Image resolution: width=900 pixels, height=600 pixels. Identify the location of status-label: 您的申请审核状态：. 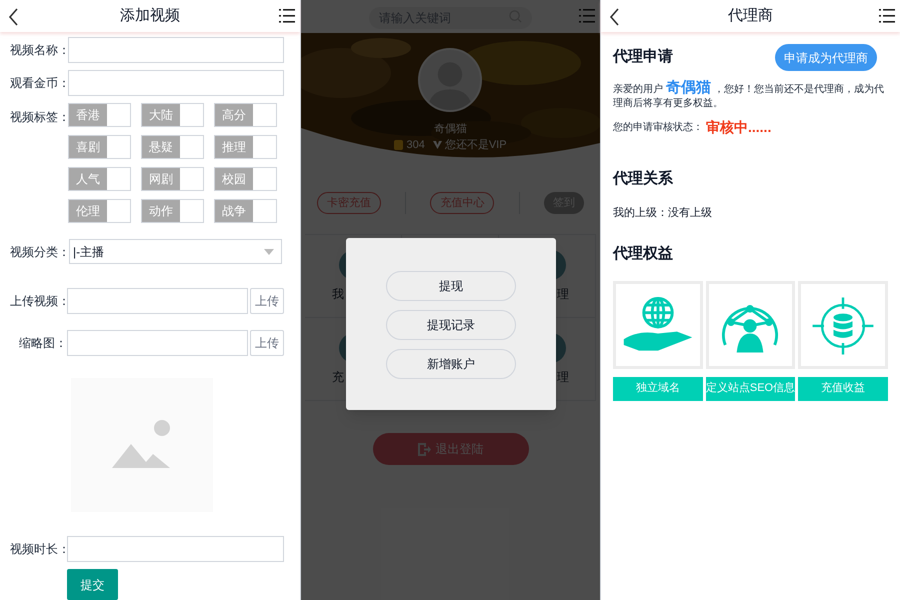
(658, 127).